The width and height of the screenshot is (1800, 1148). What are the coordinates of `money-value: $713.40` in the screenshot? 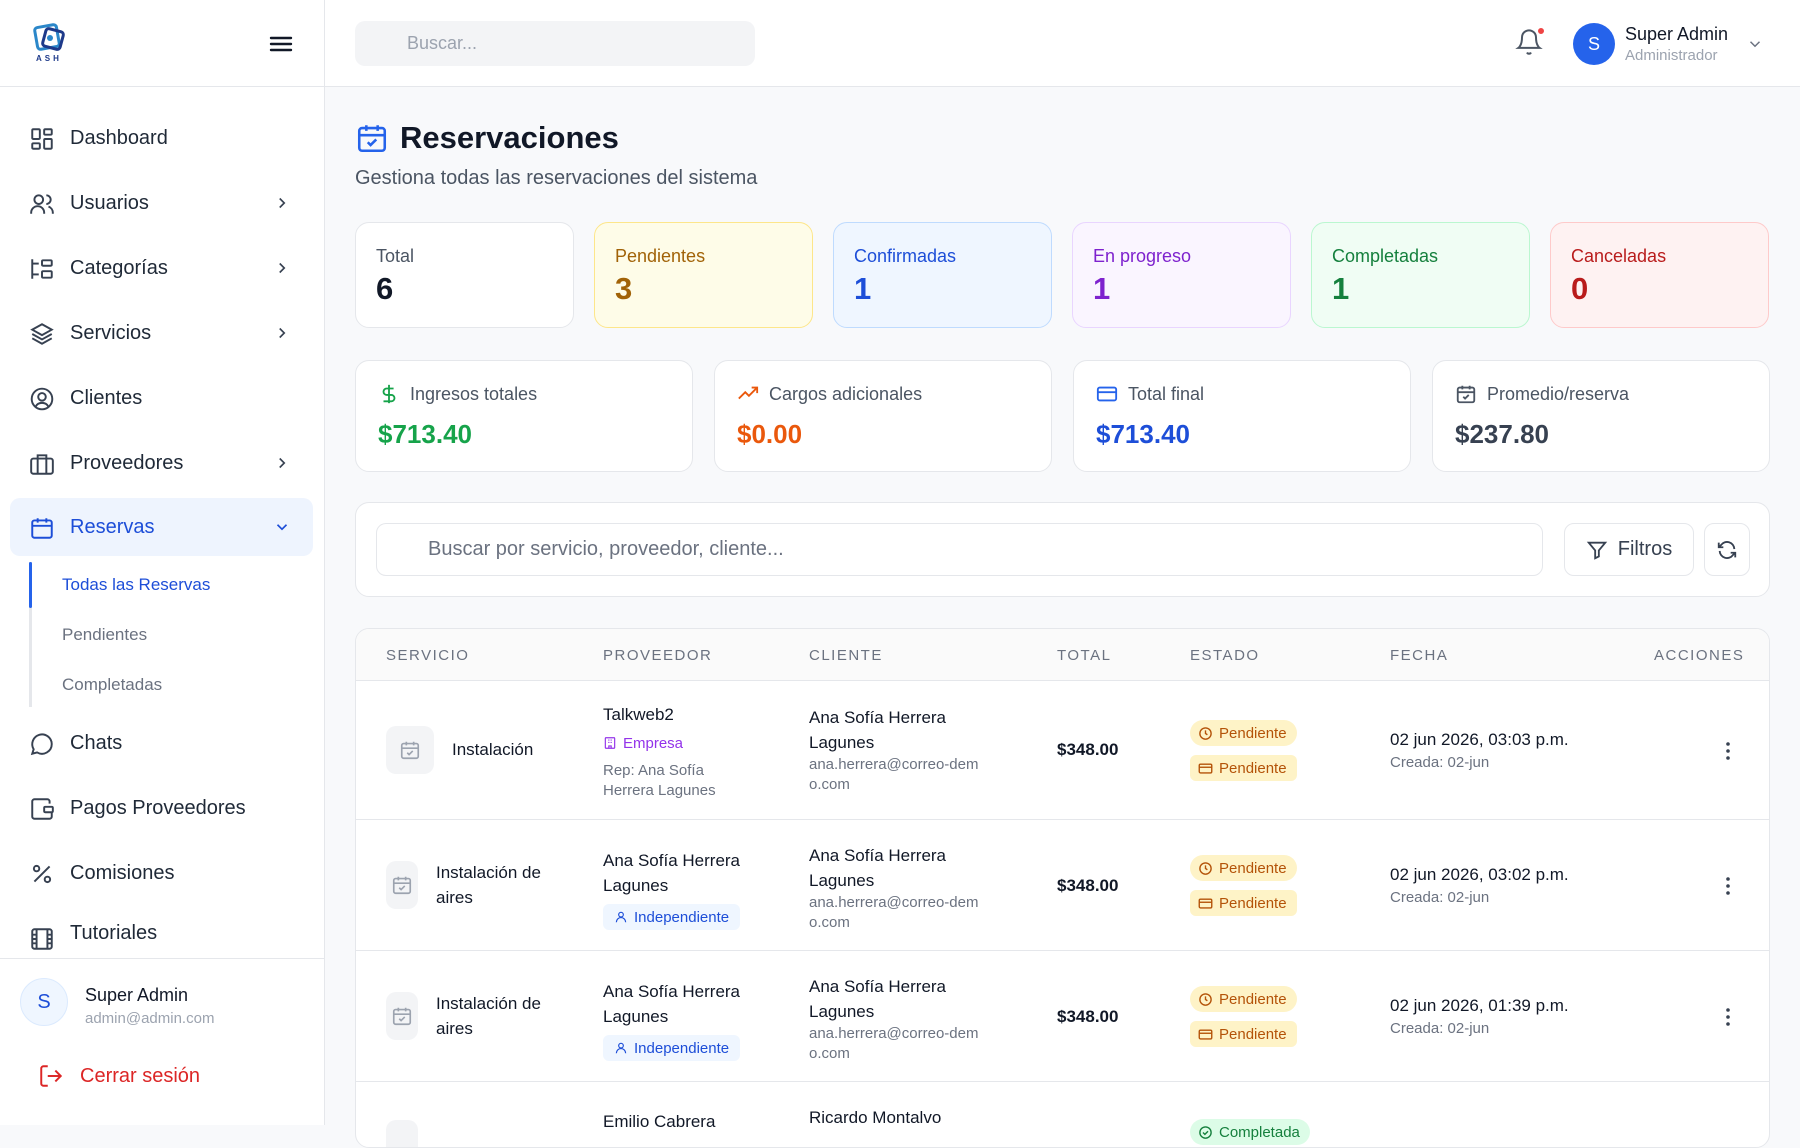 It's located at (425, 434).